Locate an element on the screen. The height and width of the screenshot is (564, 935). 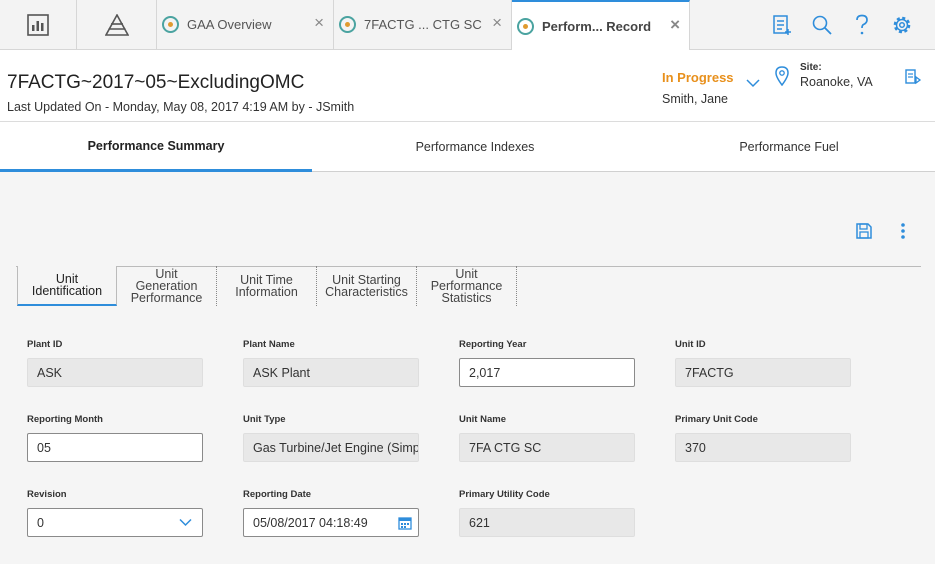
more-options-icon is located at coordinates (903, 231).